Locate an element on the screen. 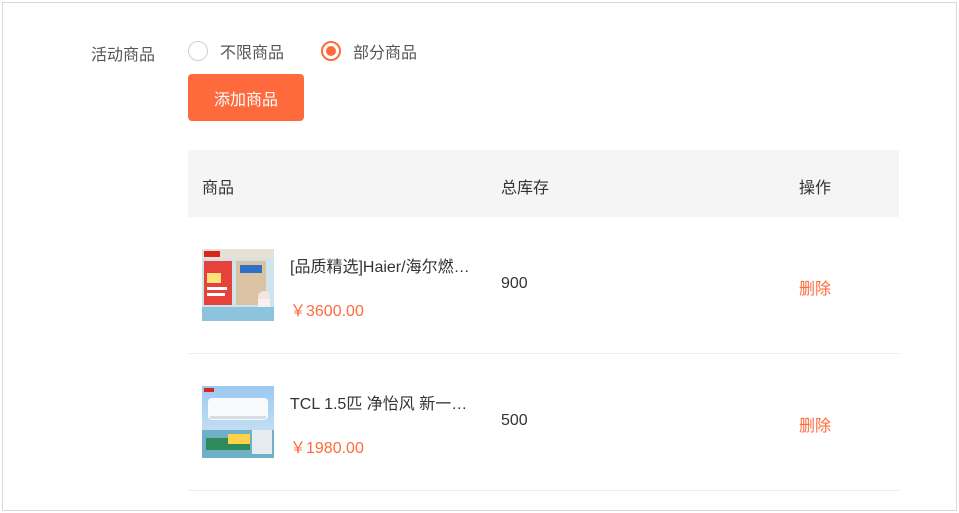 The height and width of the screenshot is (513, 959). radio-label: 不限商品 is located at coordinates (252, 53).